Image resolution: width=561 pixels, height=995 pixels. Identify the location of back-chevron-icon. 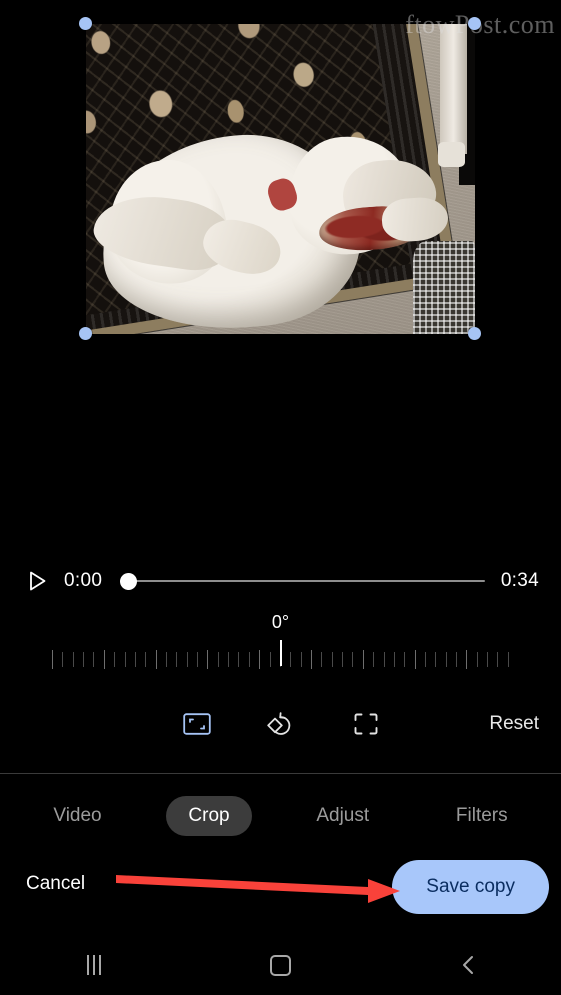
(467, 965).